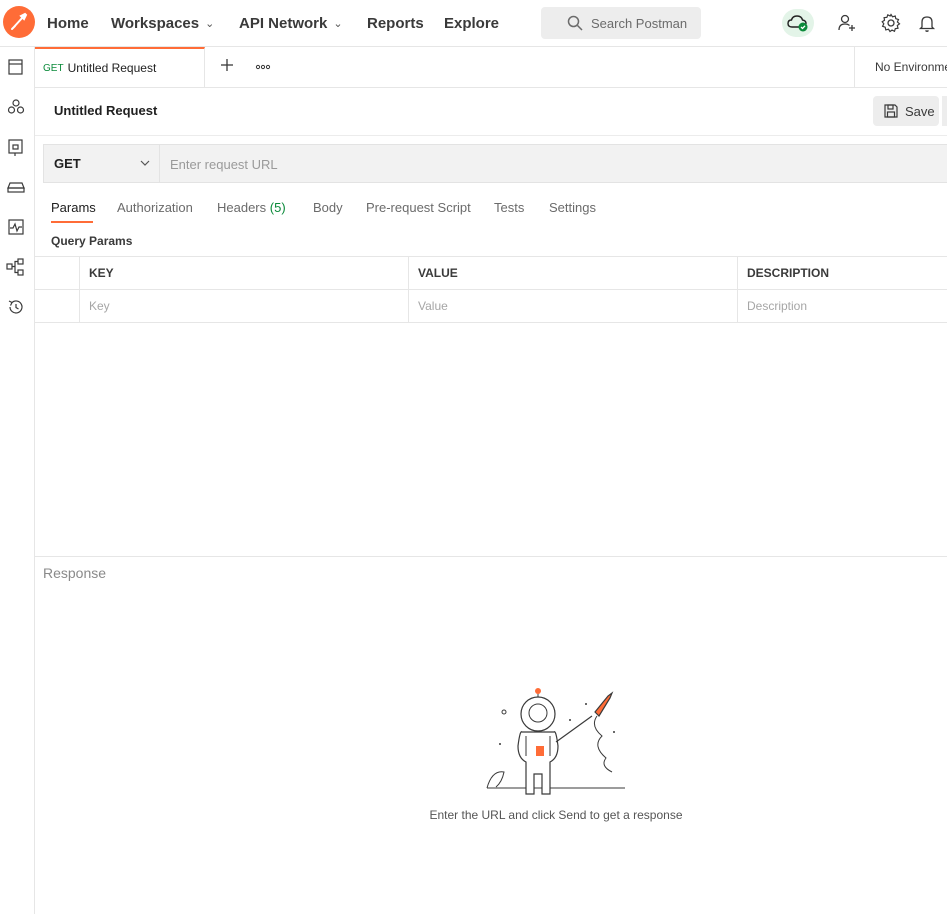  What do you see at coordinates (75, 573) in the screenshot?
I see `response-heading: Response` at bounding box center [75, 573].